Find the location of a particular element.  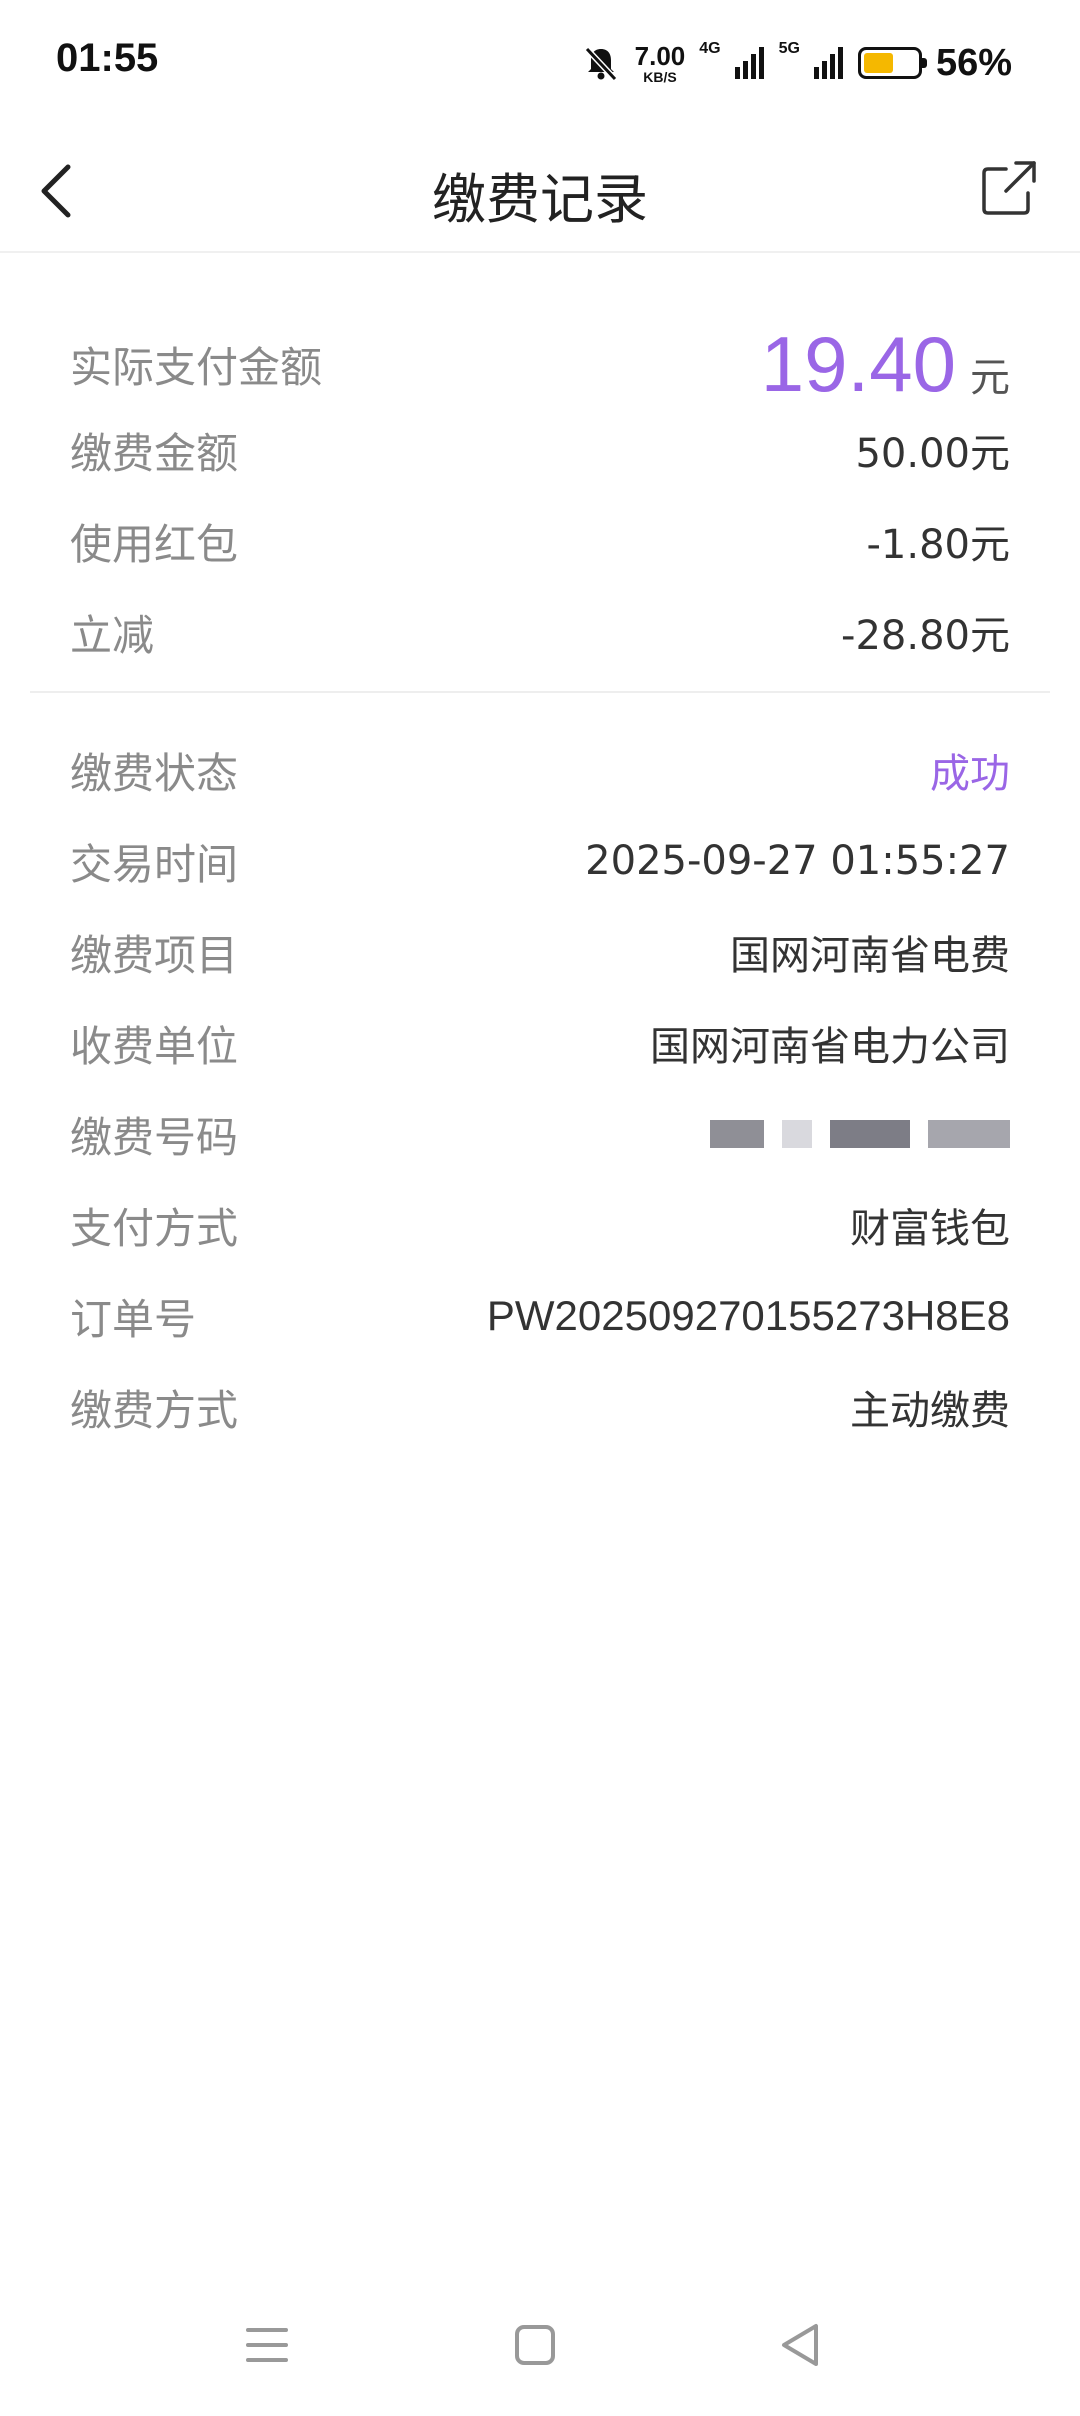

status-time: 01:55 is located at coordinates (107, 58).